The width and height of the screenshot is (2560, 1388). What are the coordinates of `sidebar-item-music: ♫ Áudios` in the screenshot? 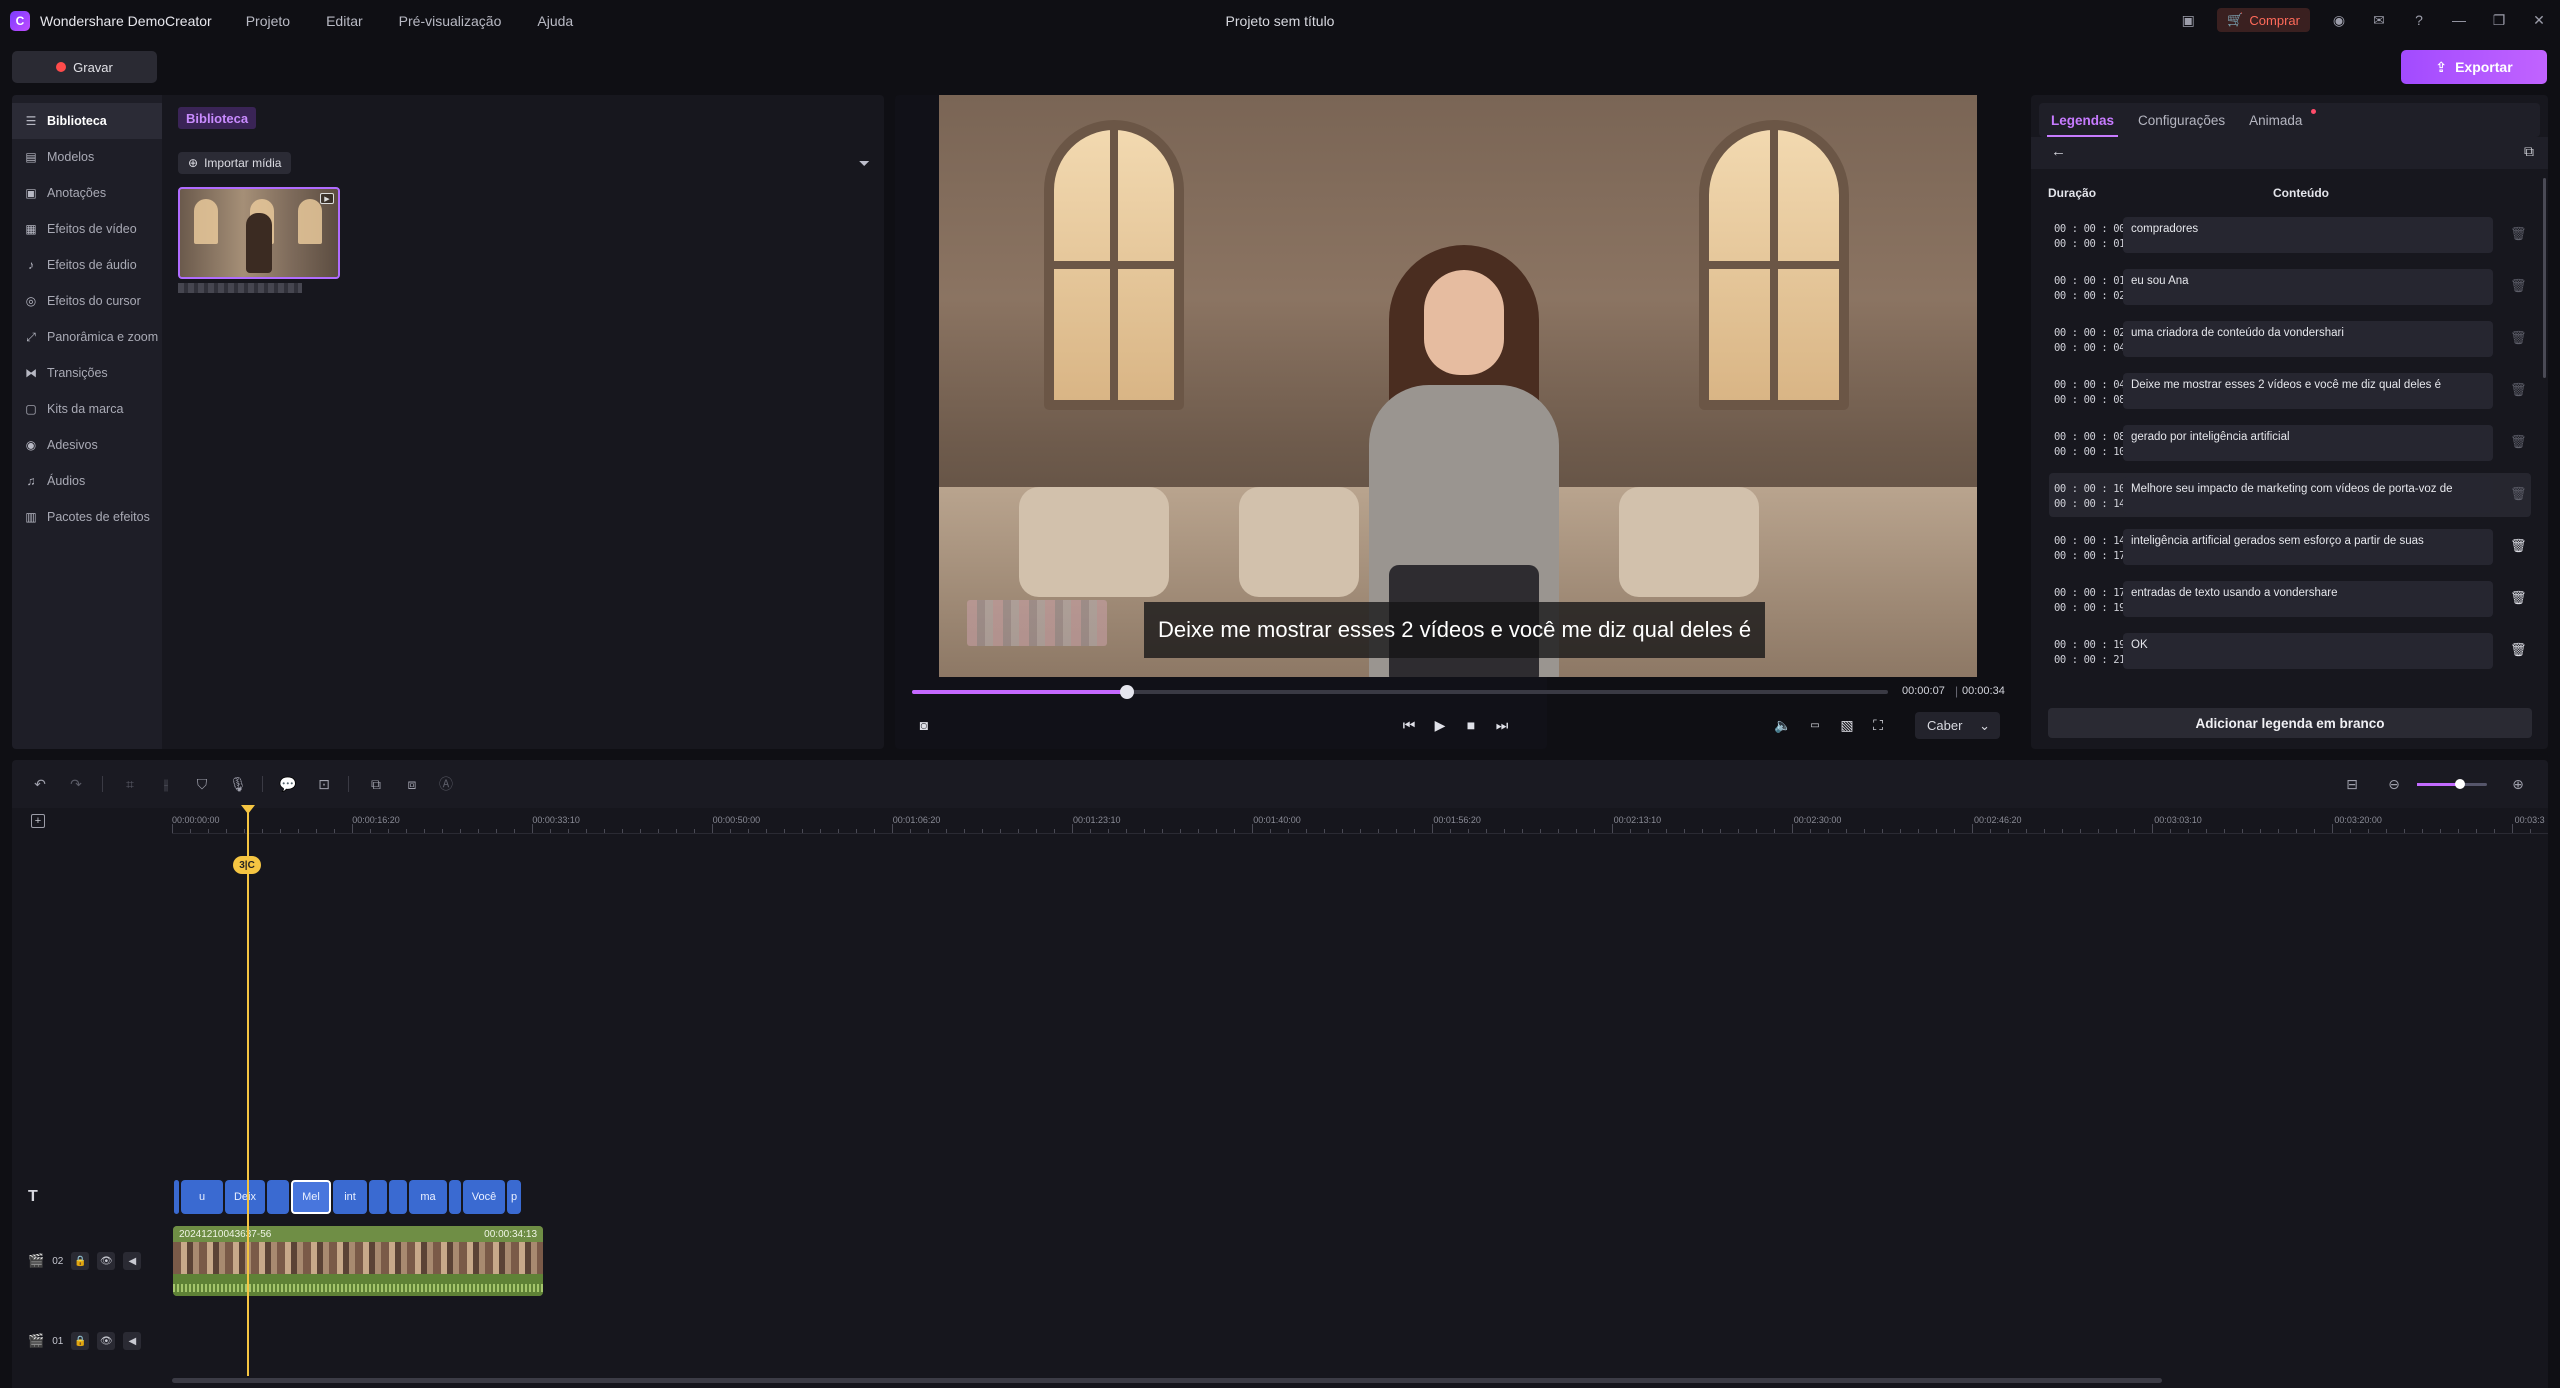 It's located at (87, 481).